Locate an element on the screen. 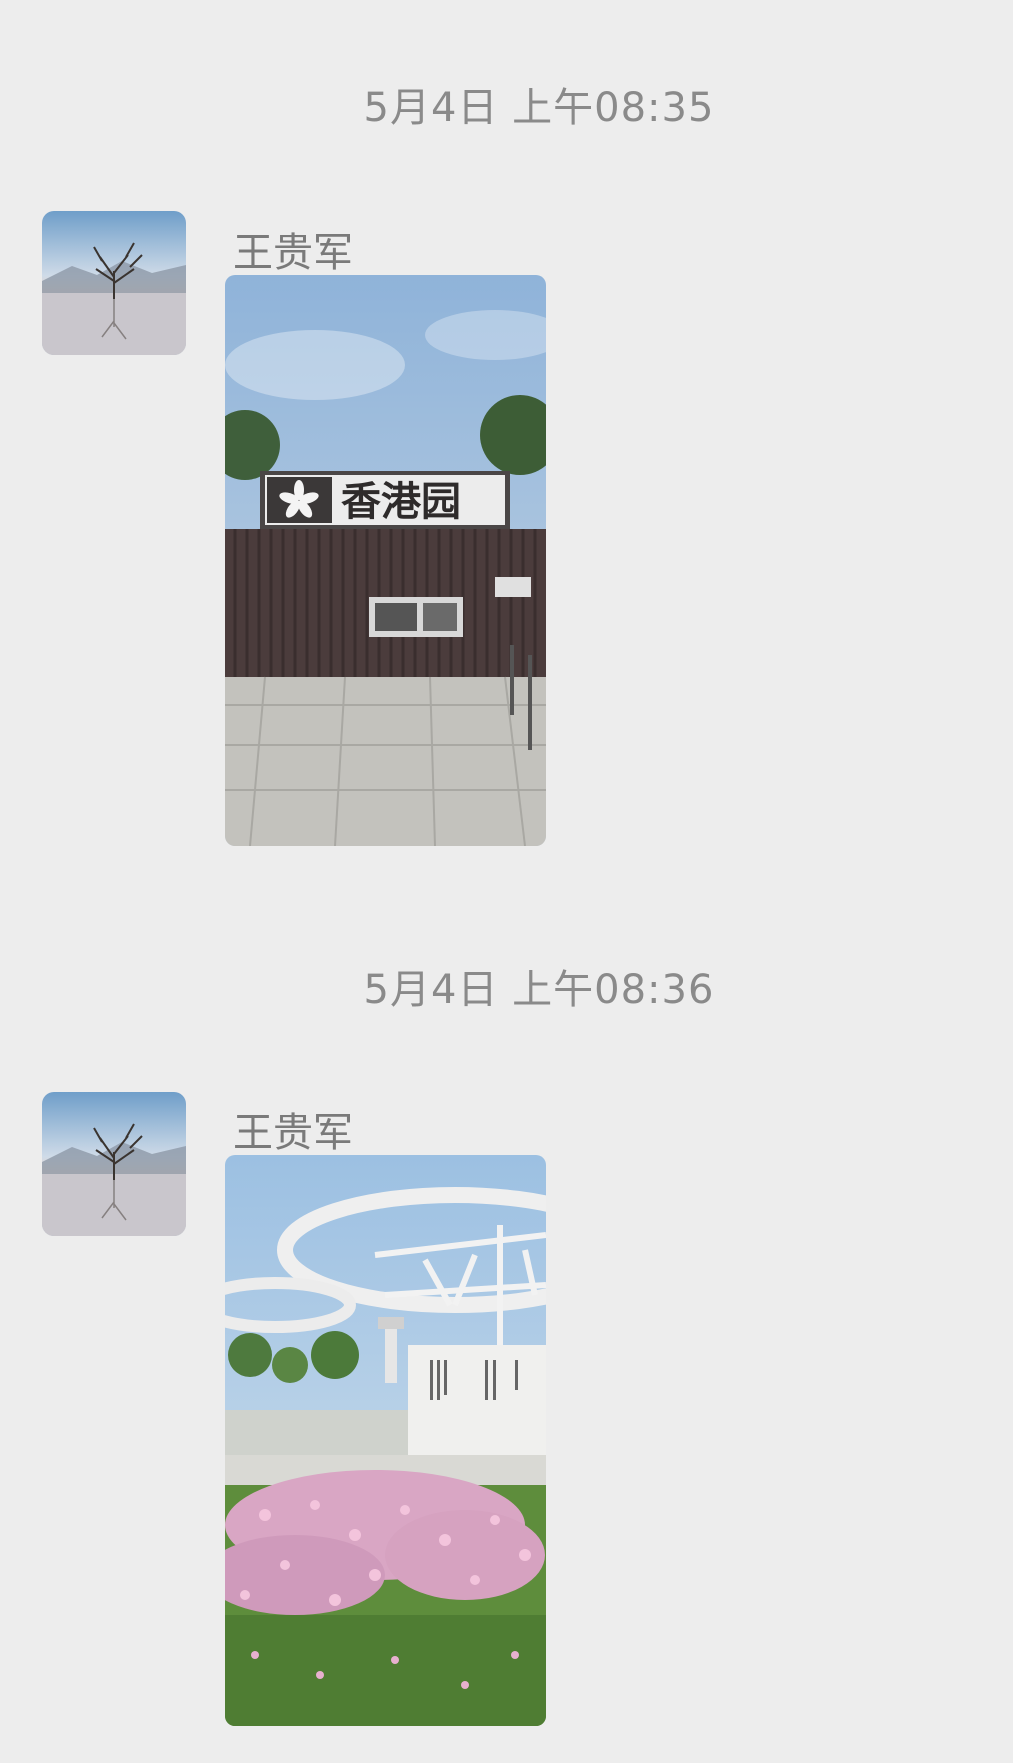  image-message is located at coordinates (385, 1440).